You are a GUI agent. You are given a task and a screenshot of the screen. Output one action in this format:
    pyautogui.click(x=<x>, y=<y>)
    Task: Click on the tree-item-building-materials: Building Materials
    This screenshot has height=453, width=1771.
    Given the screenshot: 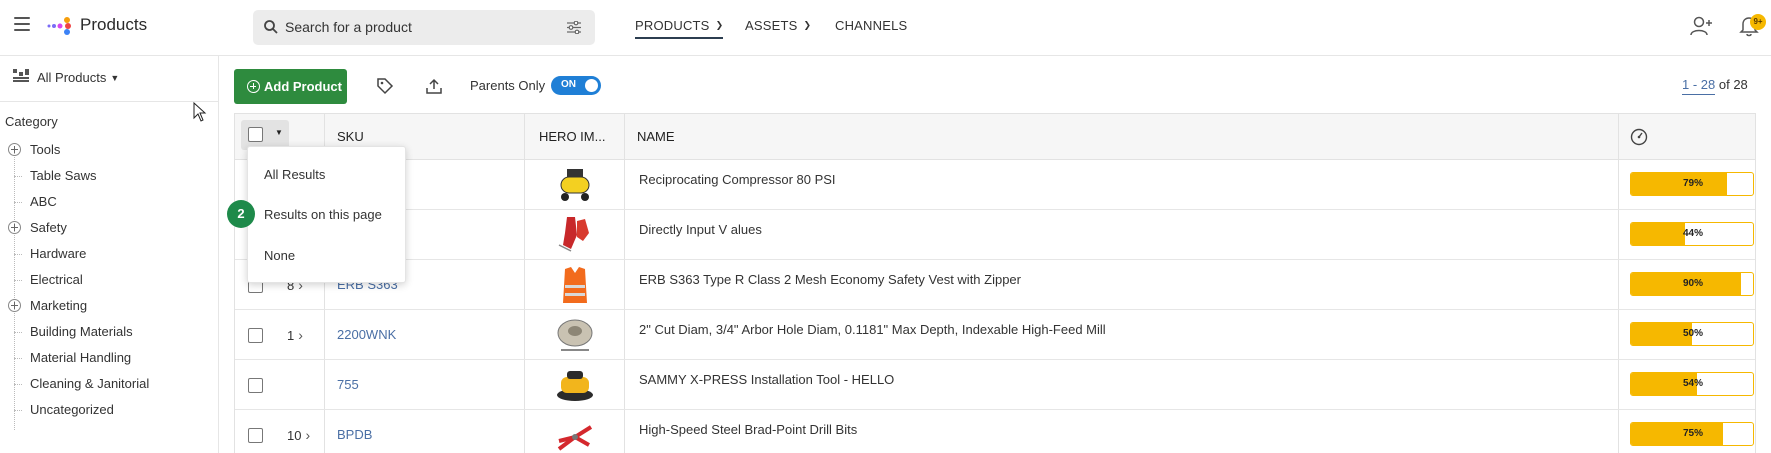 What is the action you would take?
    pyautogui.click(x=109, y=333)
    